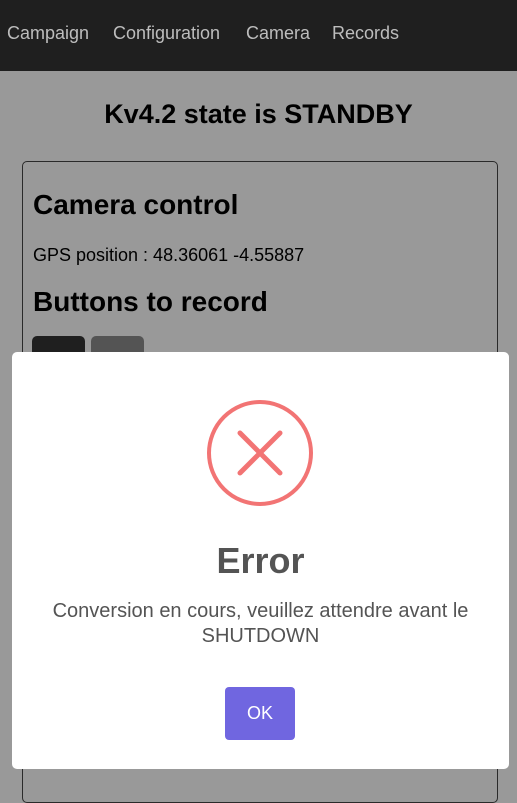 The image size is (517, 803). What do you see at coordinates (260, 713) in the screenshot?
I see `ok-button: OK` at bounding box center [260, 713].